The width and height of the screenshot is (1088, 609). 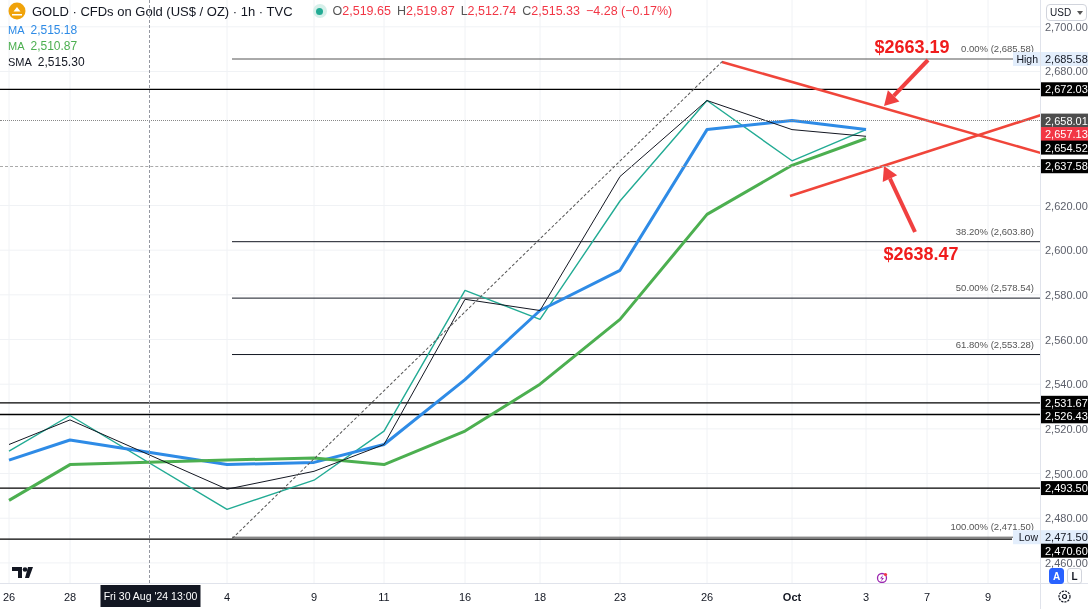 What do you see at coordinates (1026, 59) in the screenshot?
I see `price-extreme-tag: High` at bounding box center [1026, 59].